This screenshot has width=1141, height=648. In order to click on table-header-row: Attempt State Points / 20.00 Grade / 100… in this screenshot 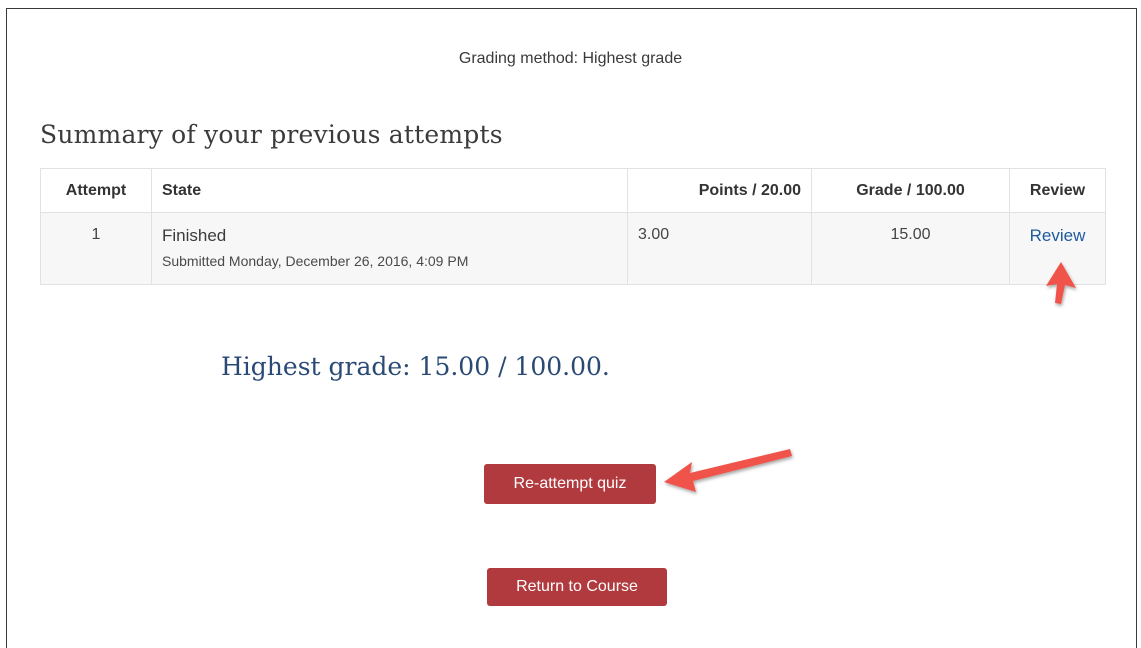, I will do `click(573, 190)`.